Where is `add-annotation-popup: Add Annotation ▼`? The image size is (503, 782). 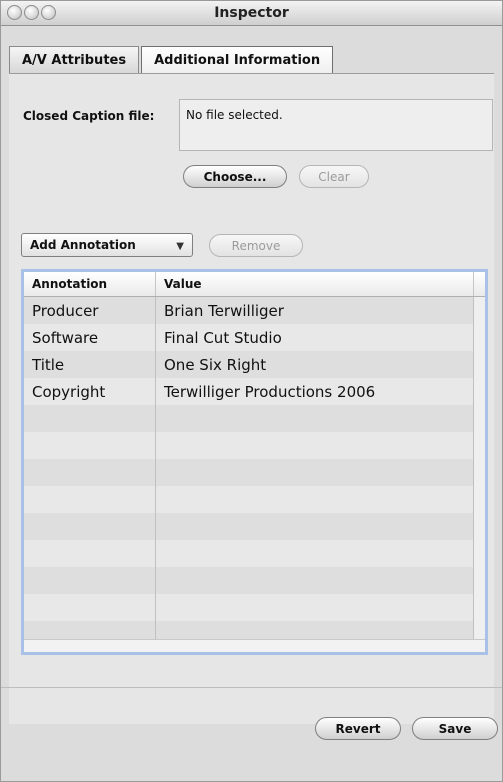 add-annotation-popup: Add Annotation ▼ is located at coordinates (107, 245).